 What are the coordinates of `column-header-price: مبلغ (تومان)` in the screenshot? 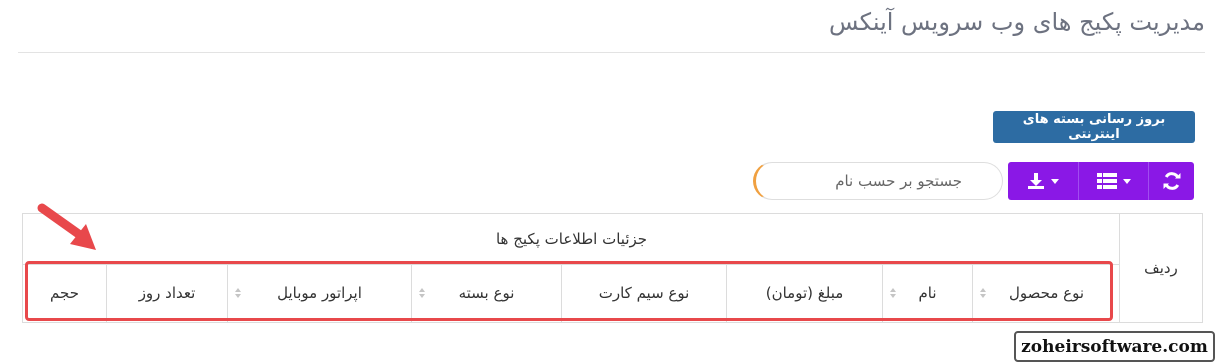 It's located at (804, 293).